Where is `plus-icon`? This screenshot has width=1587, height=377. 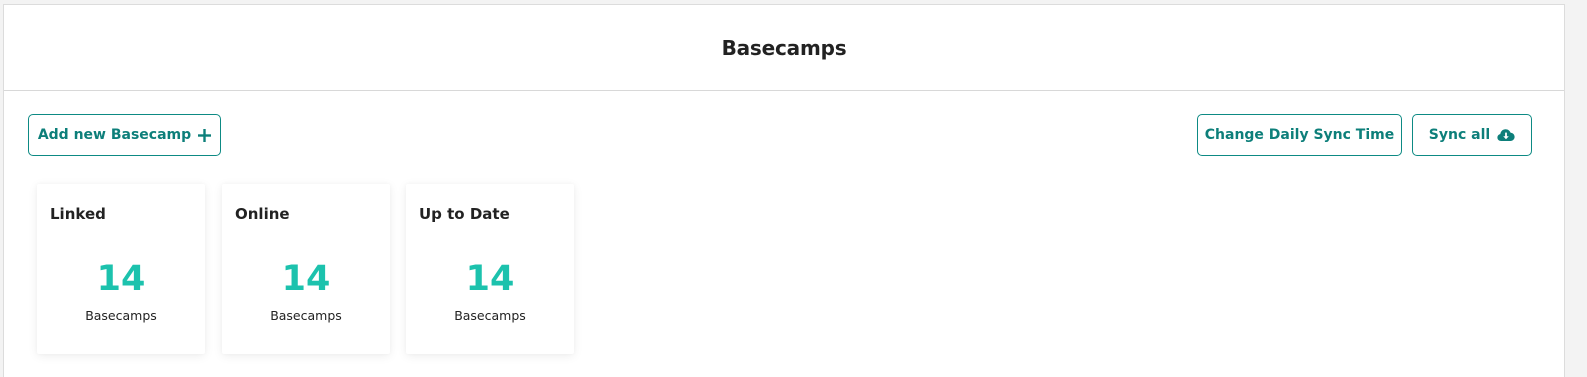 plus-icon is located at coordinates (205, 135).